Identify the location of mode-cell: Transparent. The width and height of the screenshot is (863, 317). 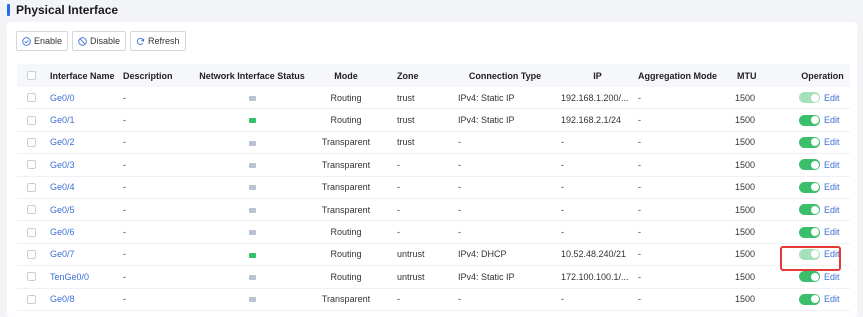
(346, 209).